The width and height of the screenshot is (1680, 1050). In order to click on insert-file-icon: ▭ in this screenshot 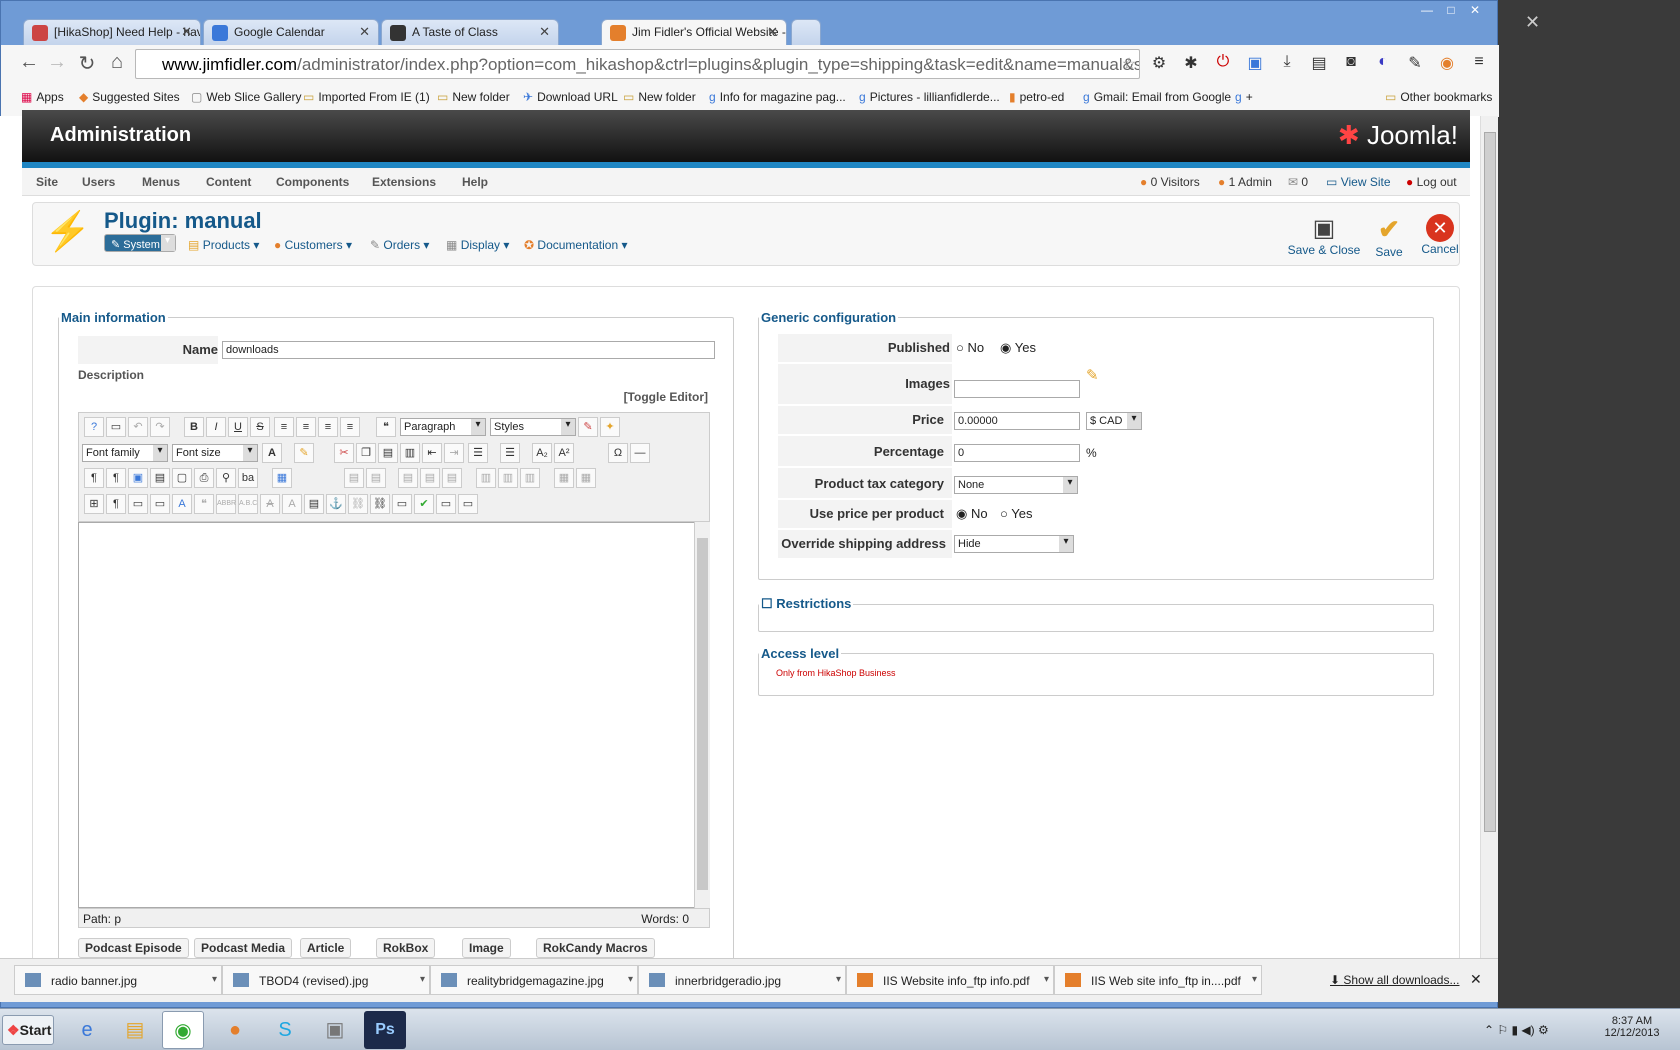, I will do `click(138, 504)`.